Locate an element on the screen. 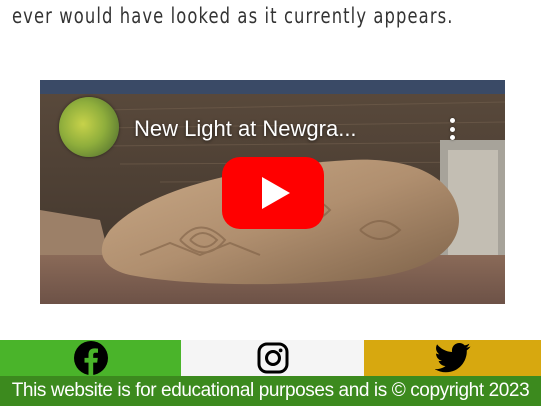  more-vertical-icon is located at coordinates (452, 129).